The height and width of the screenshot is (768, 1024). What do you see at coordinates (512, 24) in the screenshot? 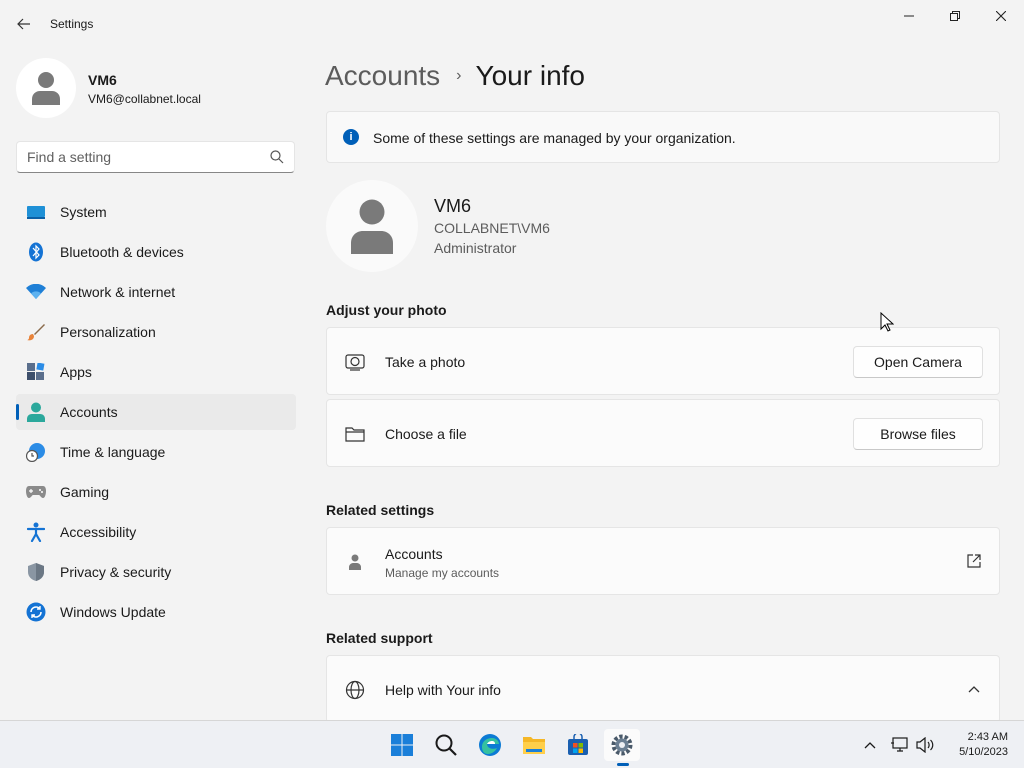
I see `title-bar: Settings` at bounding box center [512, 24].